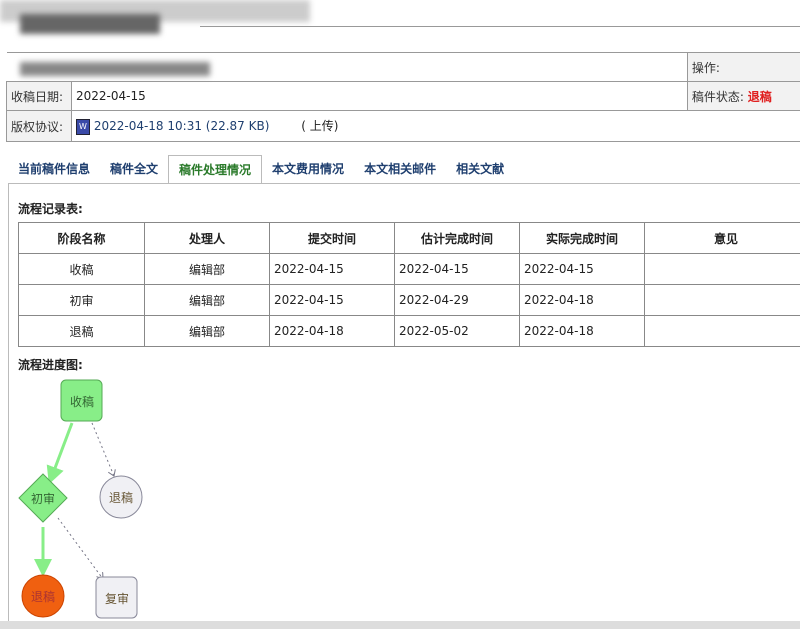 The height and width of the screenshot is (629, 800). Describe the element at coordinates (215, 169) in the screenshot. I see `tab-processing: 稿件处理情况` at that location.